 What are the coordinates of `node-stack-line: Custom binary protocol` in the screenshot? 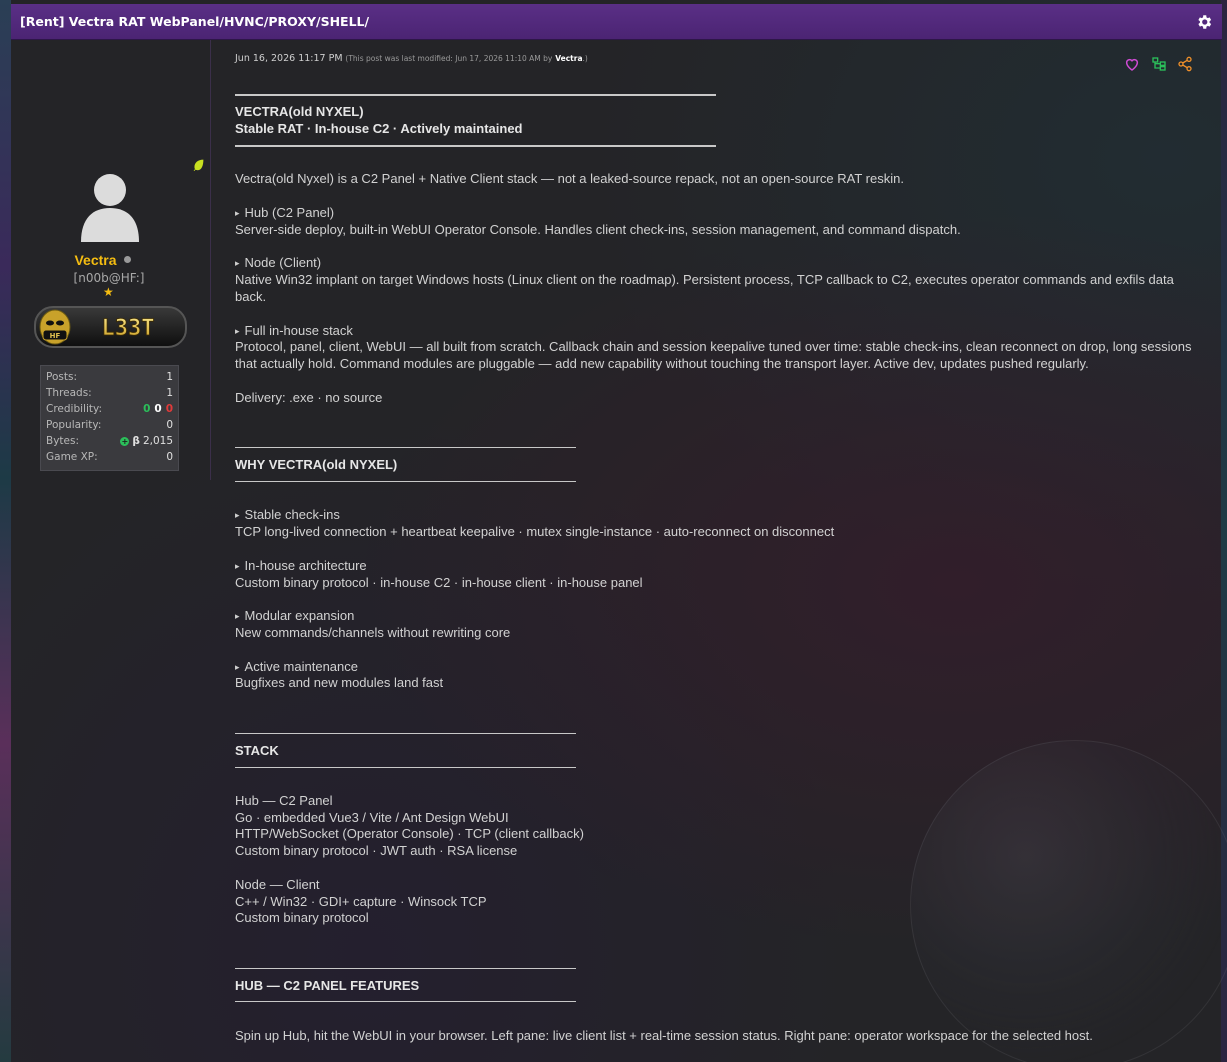 It's located at (302, 917).